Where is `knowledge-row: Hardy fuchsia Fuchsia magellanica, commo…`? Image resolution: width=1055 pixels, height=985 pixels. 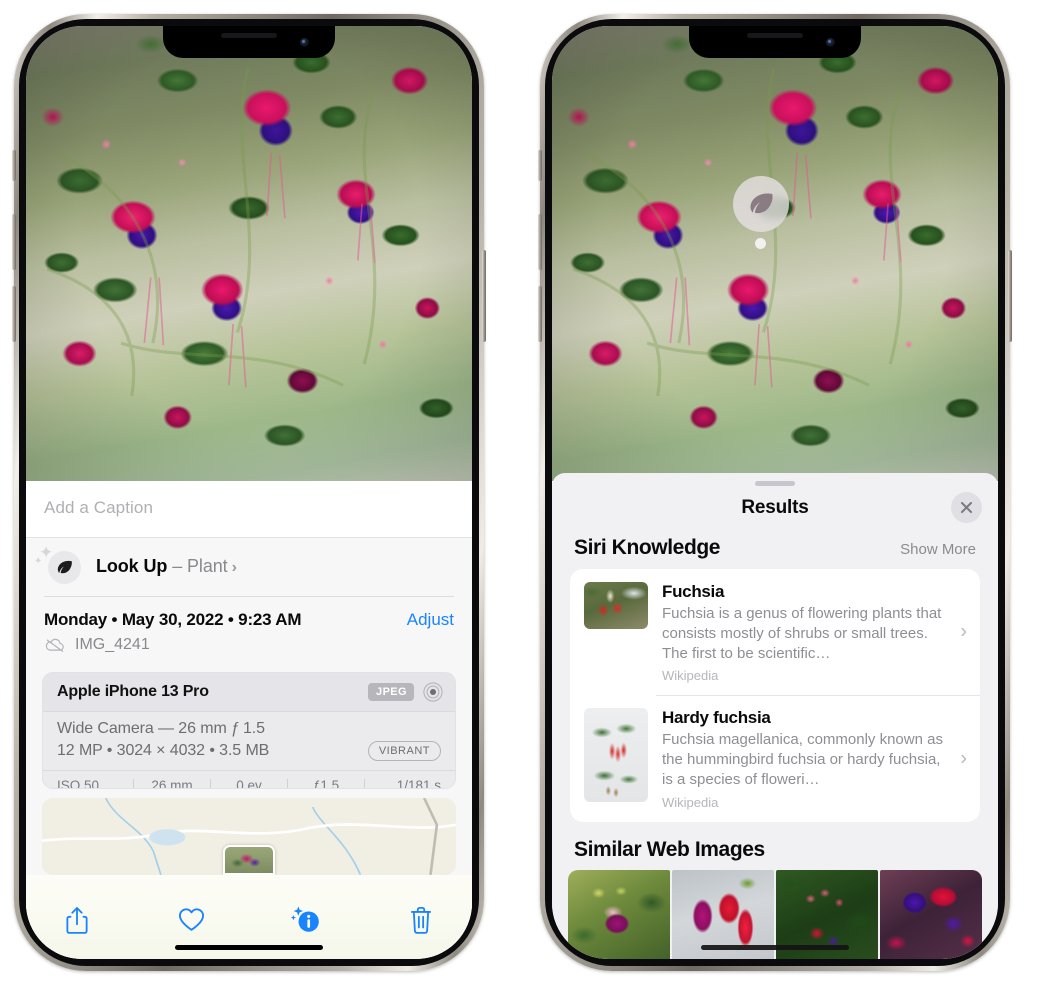 knowledge-row: Hardy fuchsia Fuchsia magellanica, commo… is located at coordinates (775, 758).